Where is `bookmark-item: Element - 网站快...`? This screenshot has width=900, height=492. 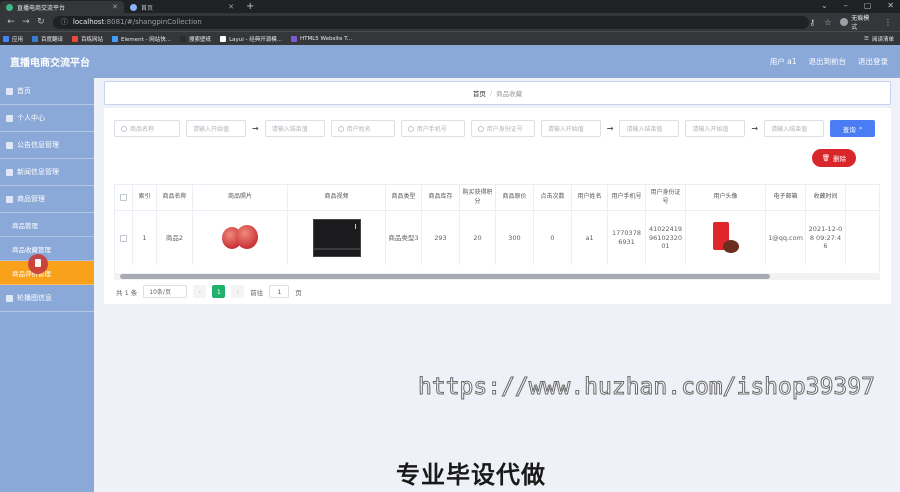 bookmark-item: Element - 网站快... is located at coordinates (141, 39).